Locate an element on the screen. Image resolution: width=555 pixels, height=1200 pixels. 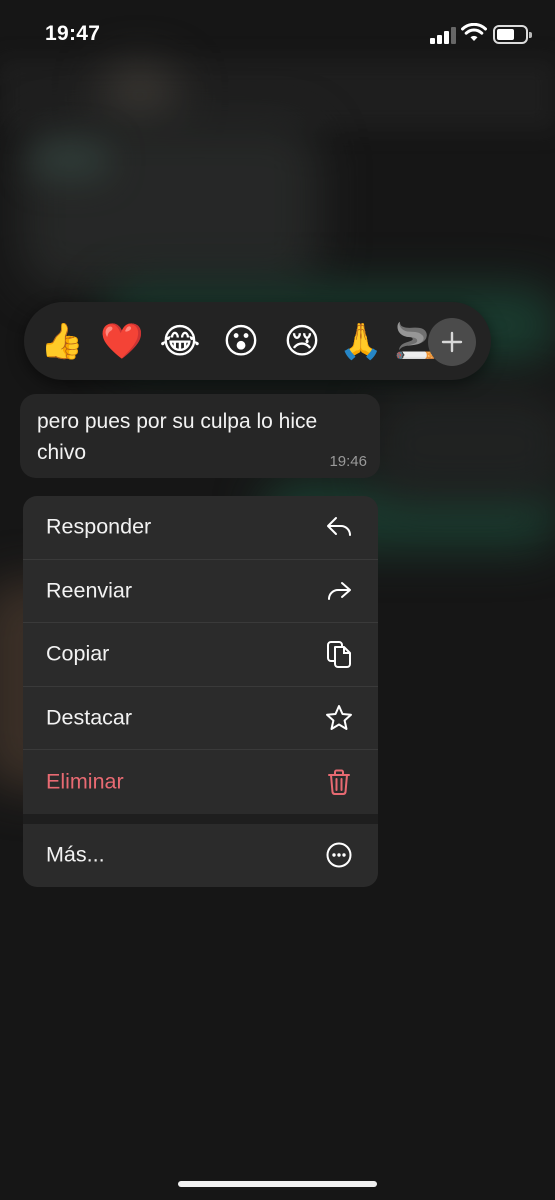
reply-icon is located at coordinates (339, 527).